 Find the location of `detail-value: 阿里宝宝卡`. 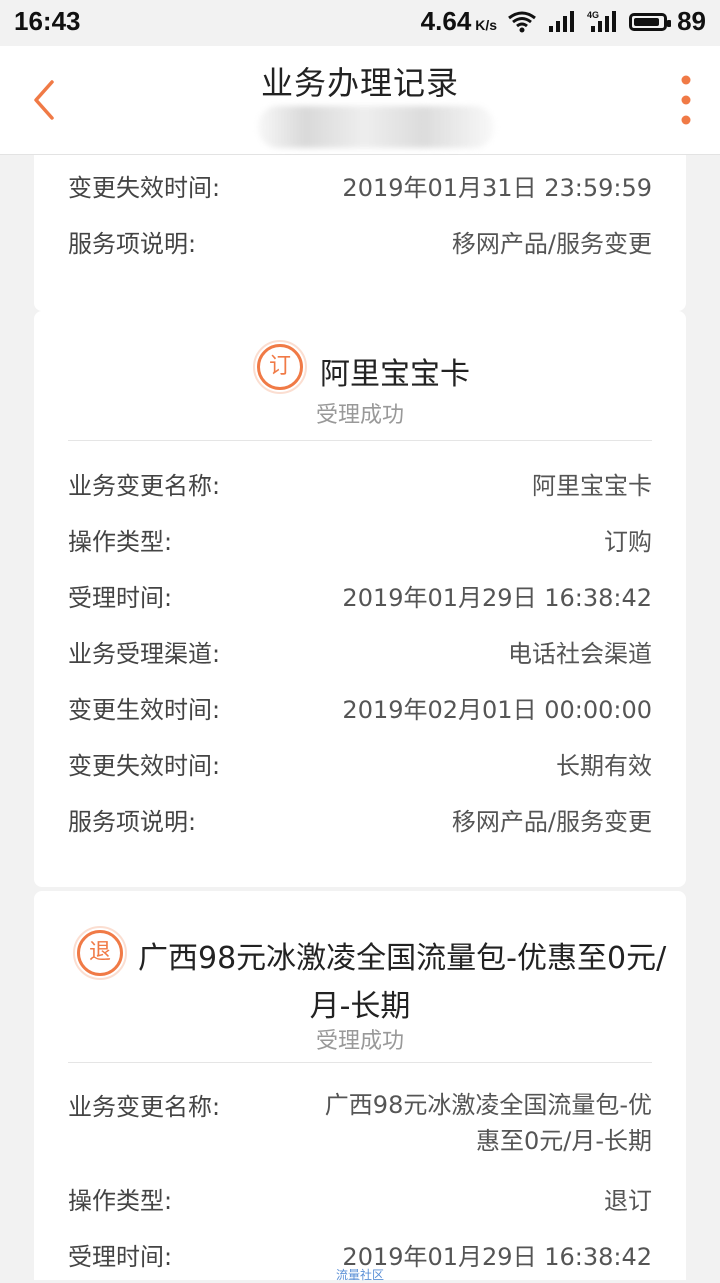

detail-value: 阿里宝宝卡 is located at coordinates (592, 486).